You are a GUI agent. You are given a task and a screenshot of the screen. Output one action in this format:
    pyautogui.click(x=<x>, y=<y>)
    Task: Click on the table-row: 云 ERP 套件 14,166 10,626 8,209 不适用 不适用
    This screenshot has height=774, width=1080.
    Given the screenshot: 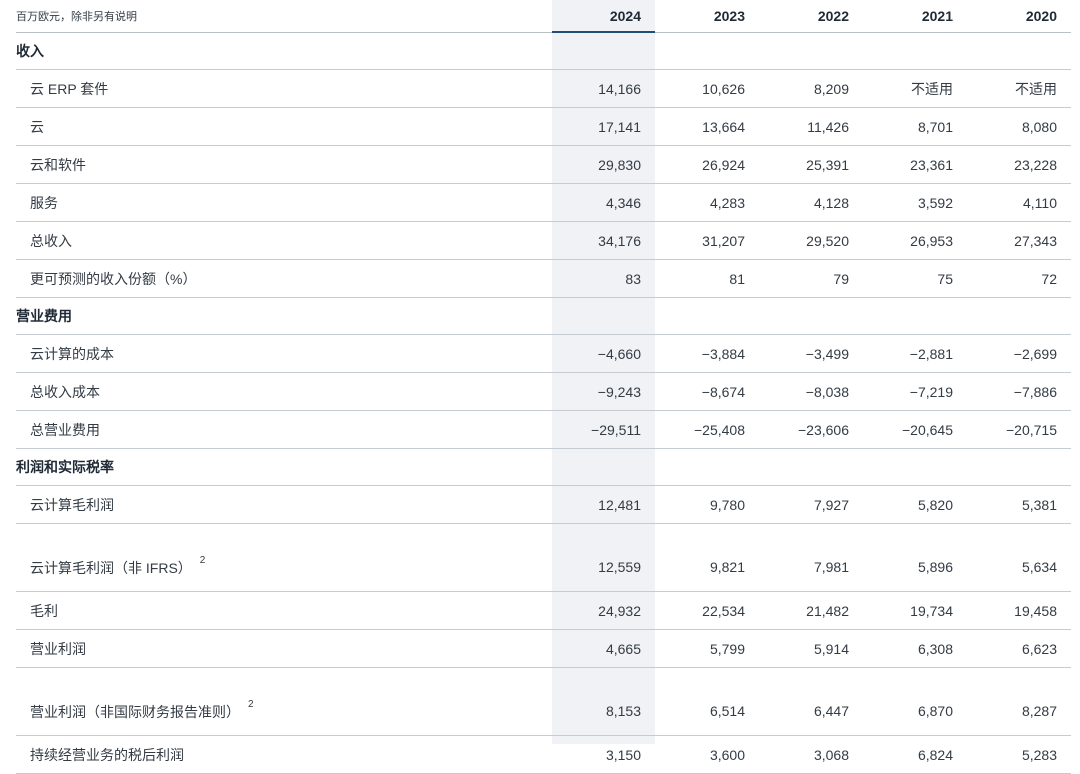 What is the action you would take?
    pyautogui.click(x=543, y=88)
    